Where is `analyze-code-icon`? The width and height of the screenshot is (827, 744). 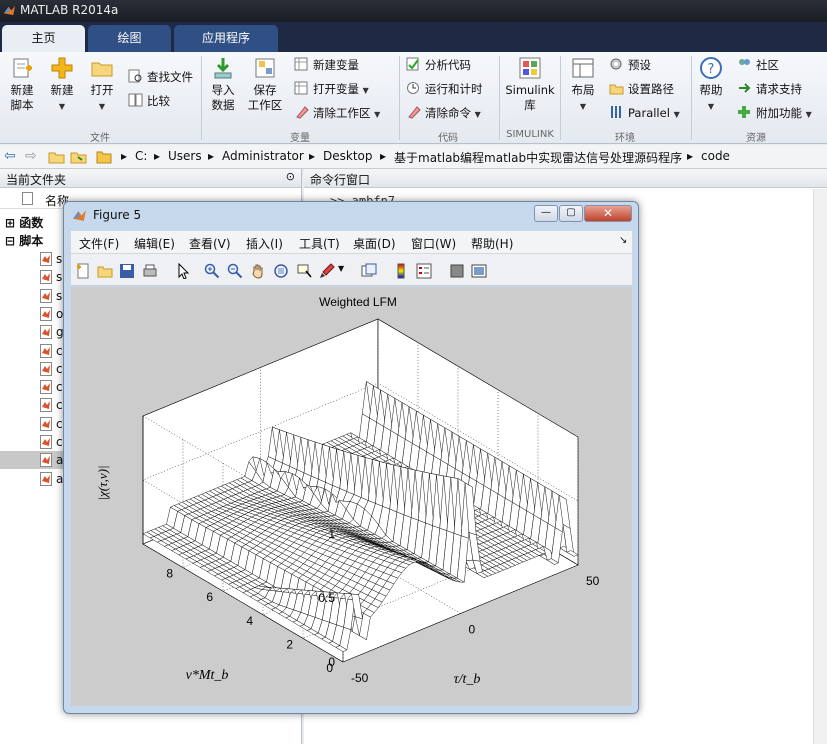
analyze-code-icon is located at coordinates (412, 64).